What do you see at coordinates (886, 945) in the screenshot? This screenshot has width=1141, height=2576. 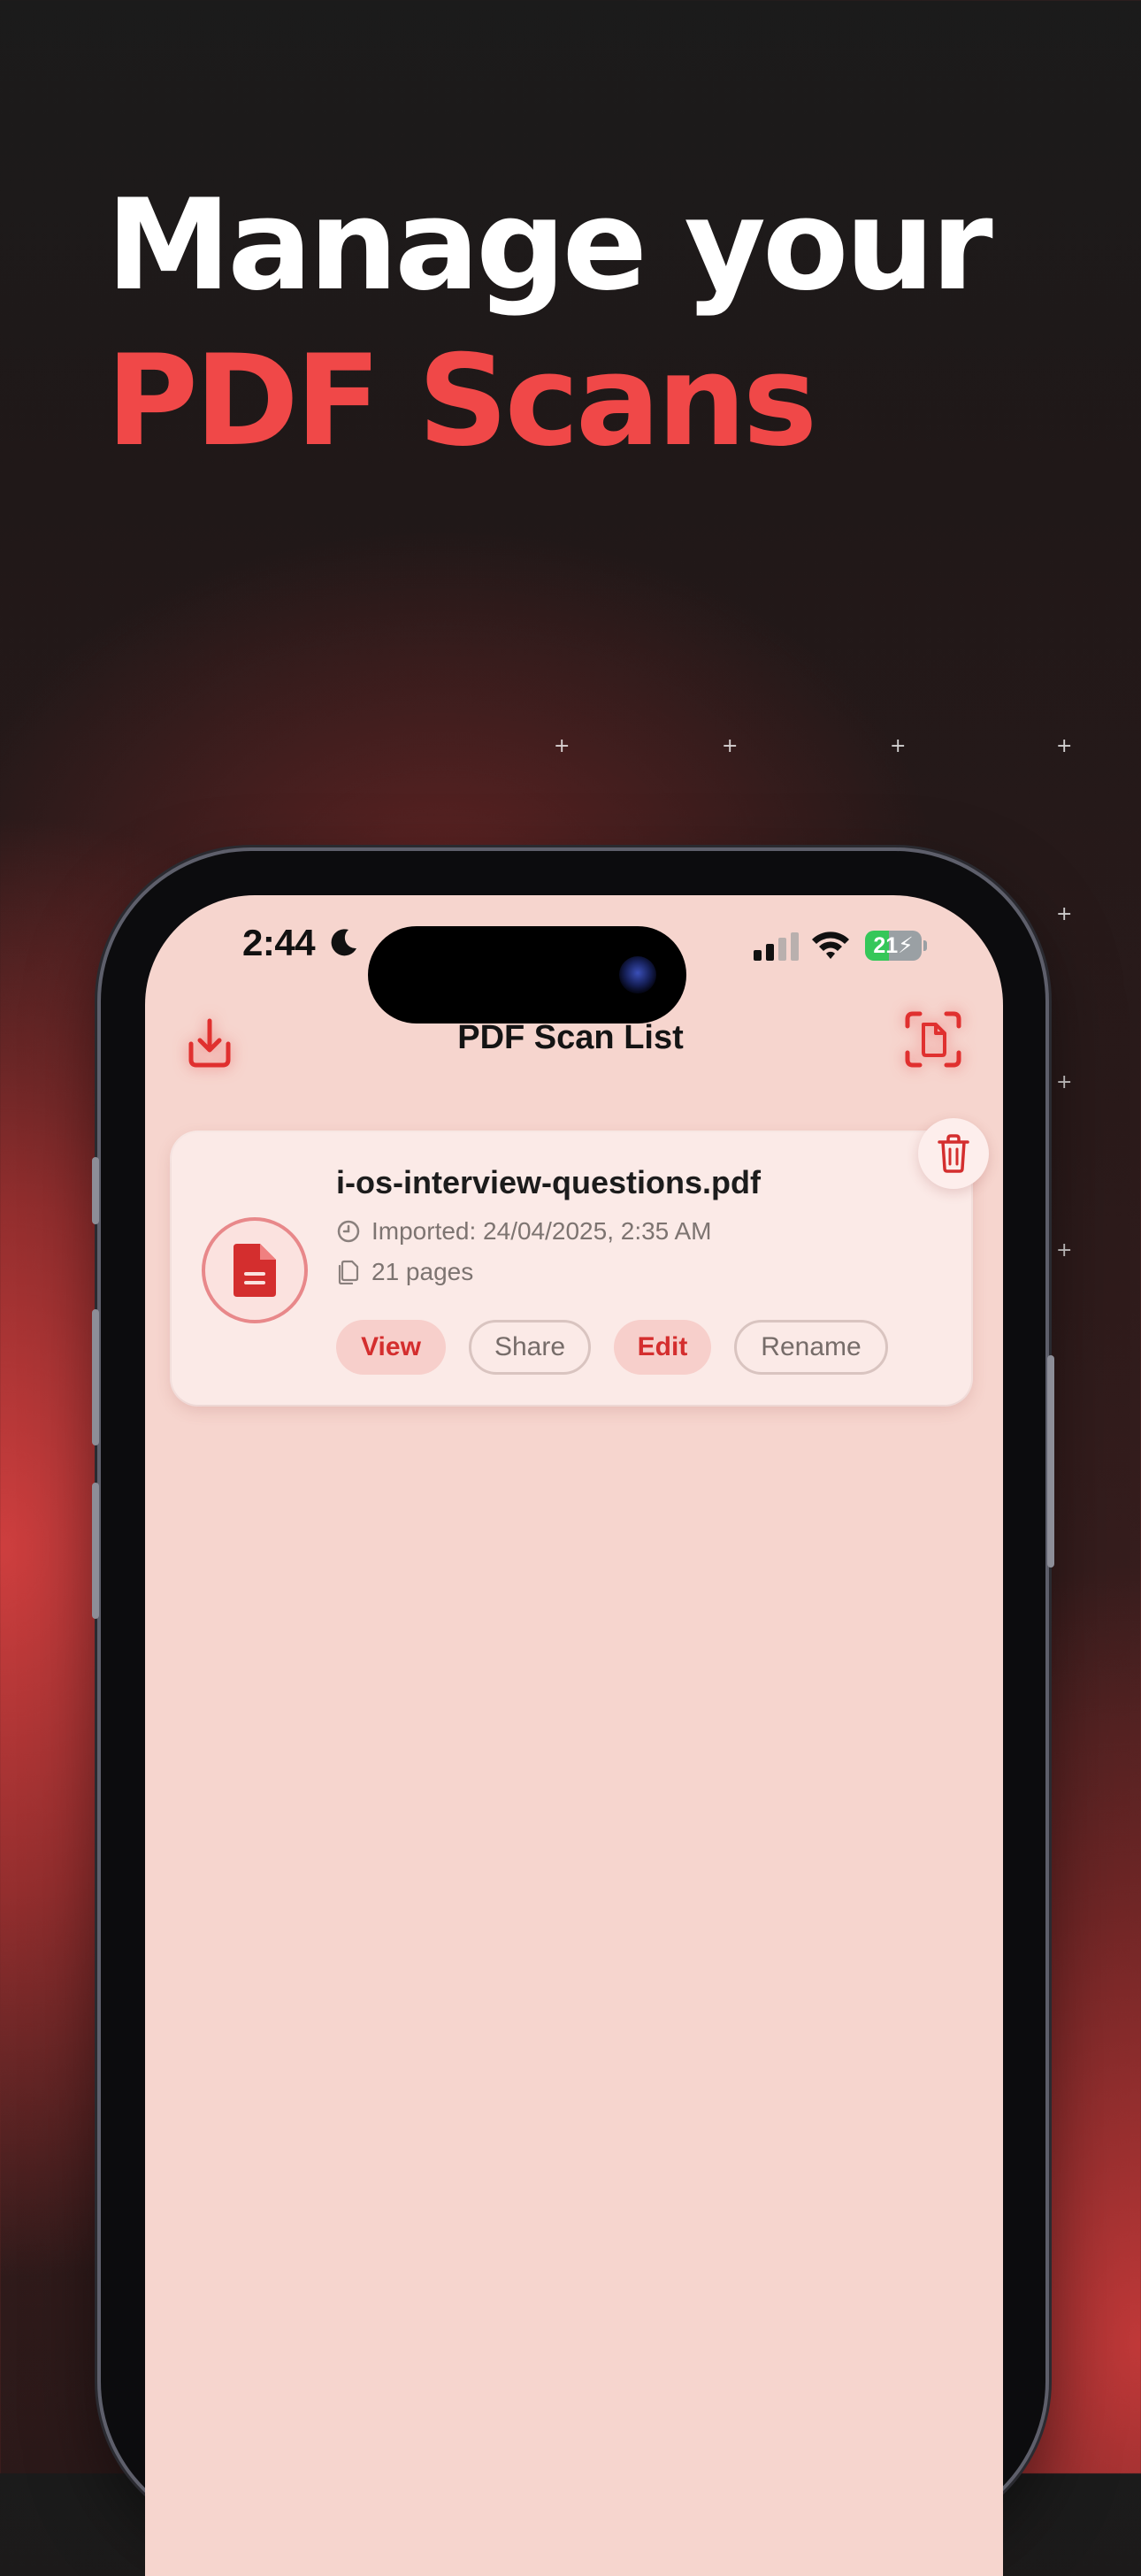 I see `battery-percent: 21` at bounding box center [886, 945].